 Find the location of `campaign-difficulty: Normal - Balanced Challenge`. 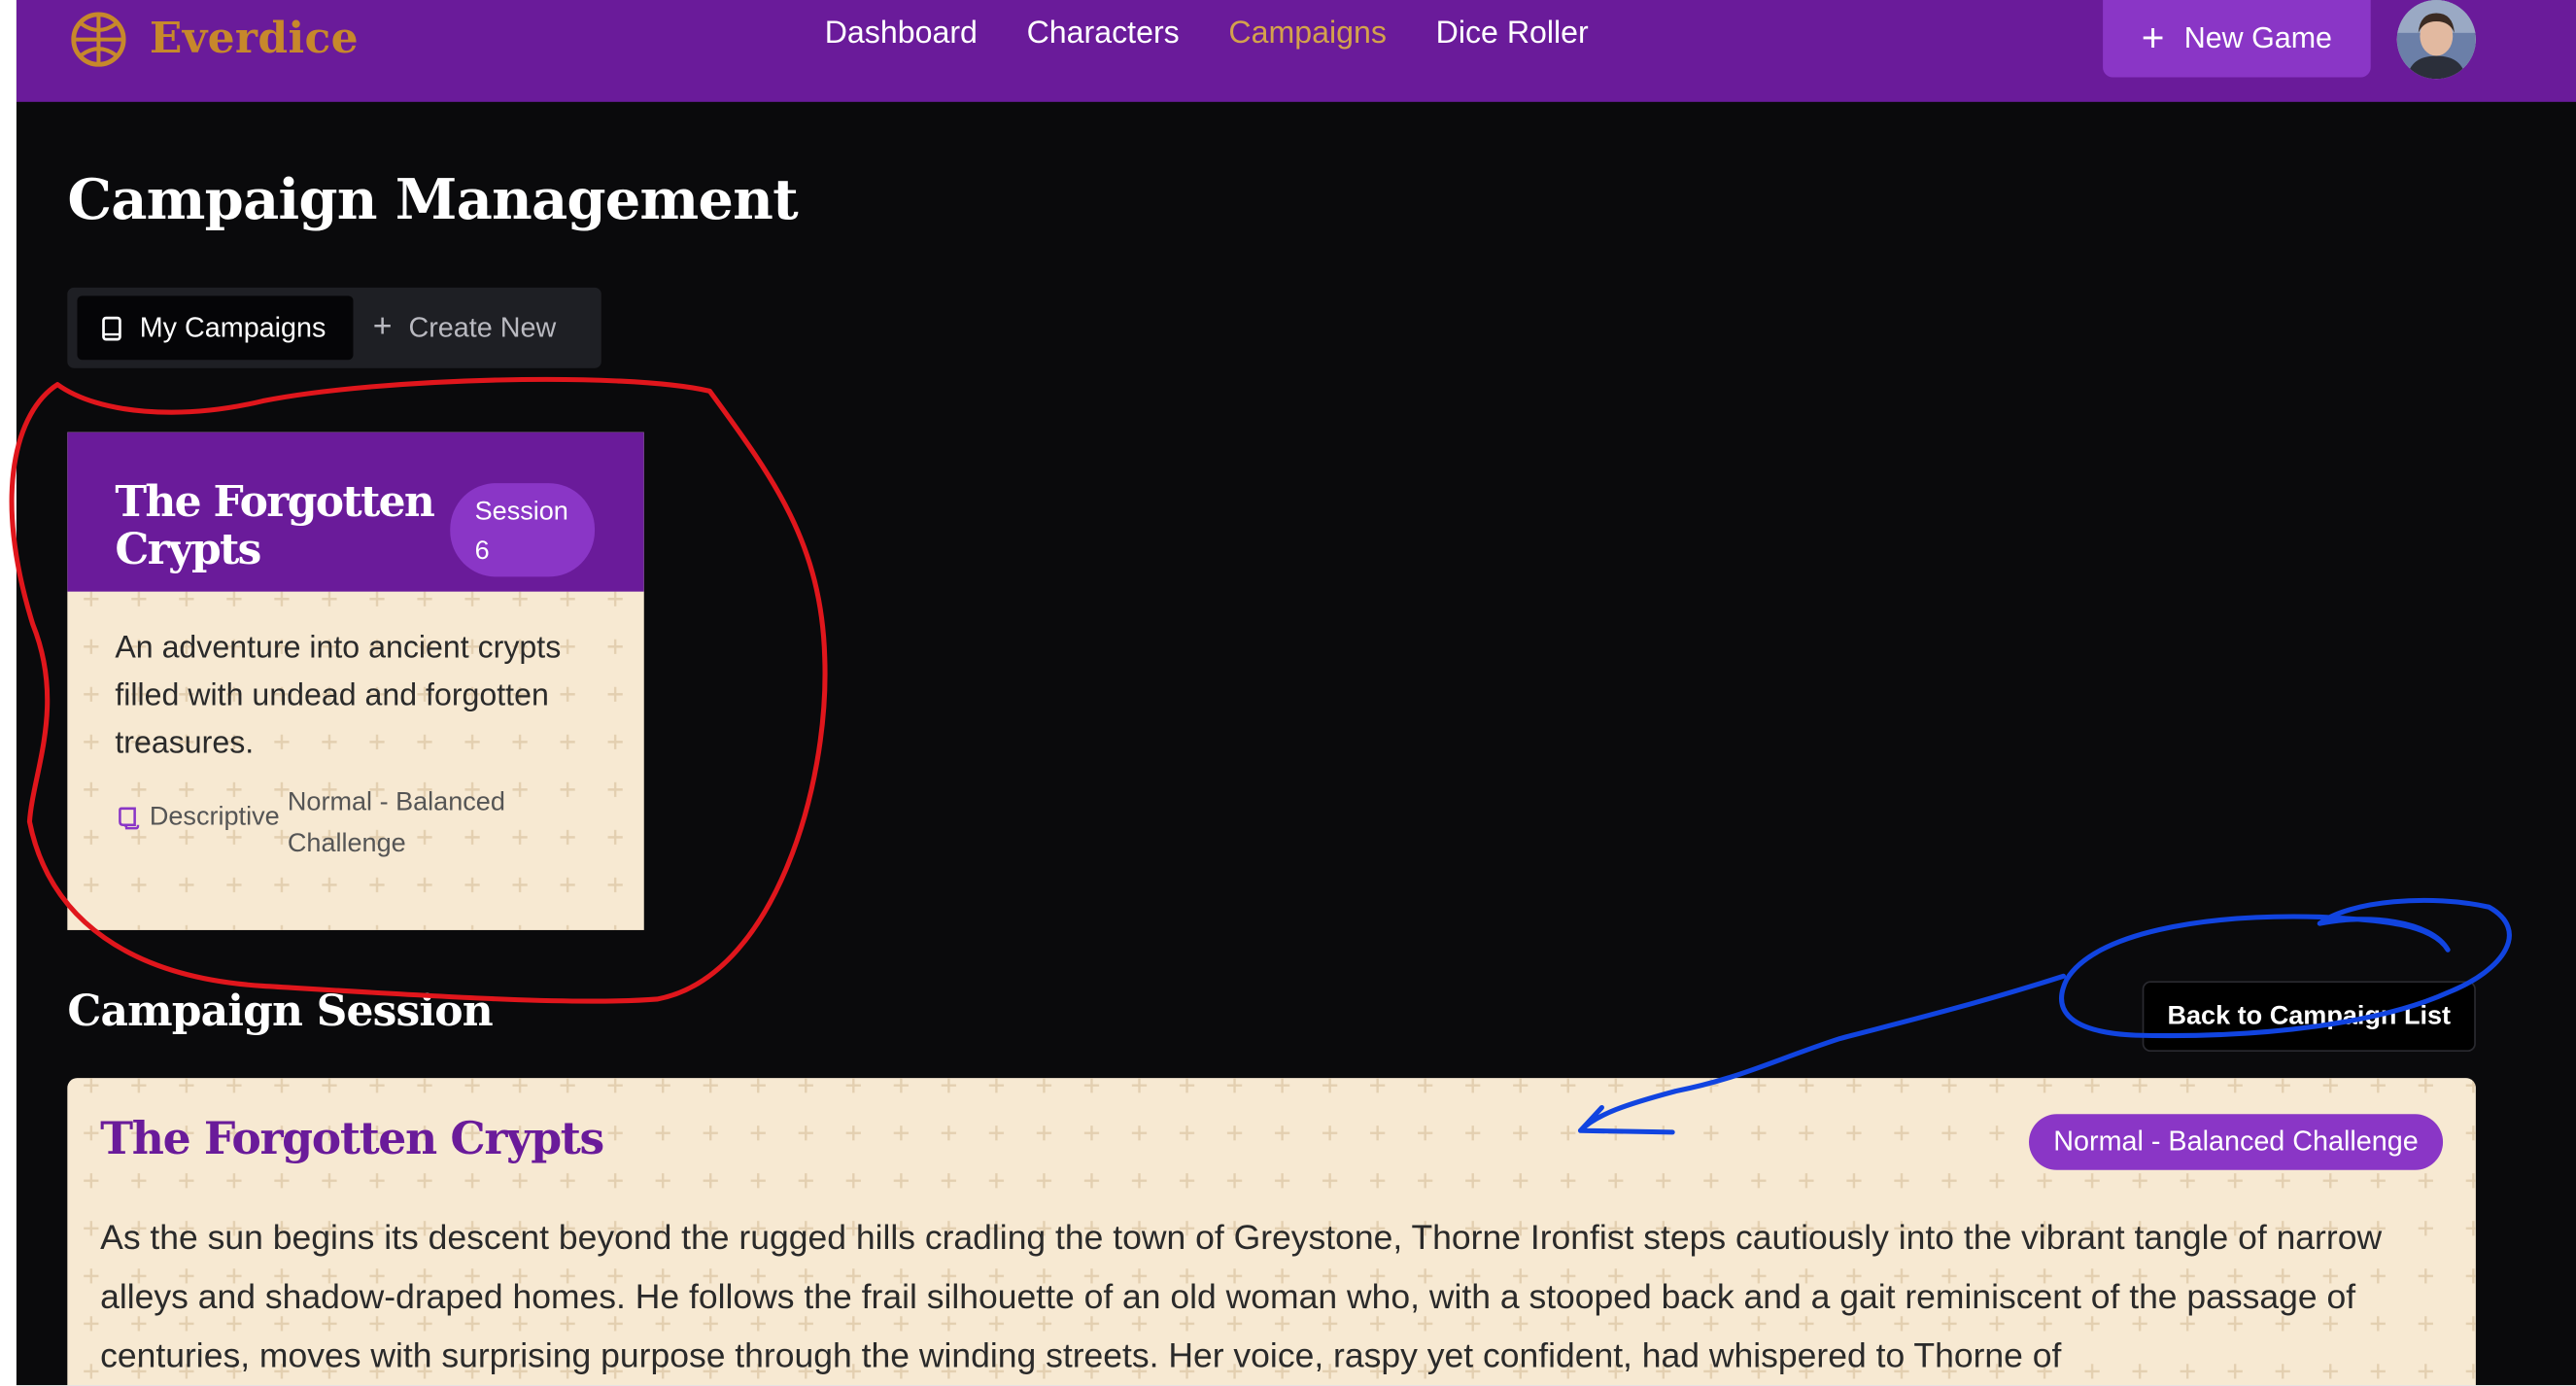

campaign-difficulty: Normal - Balanced Challenge is located at coordinates (396, 823).